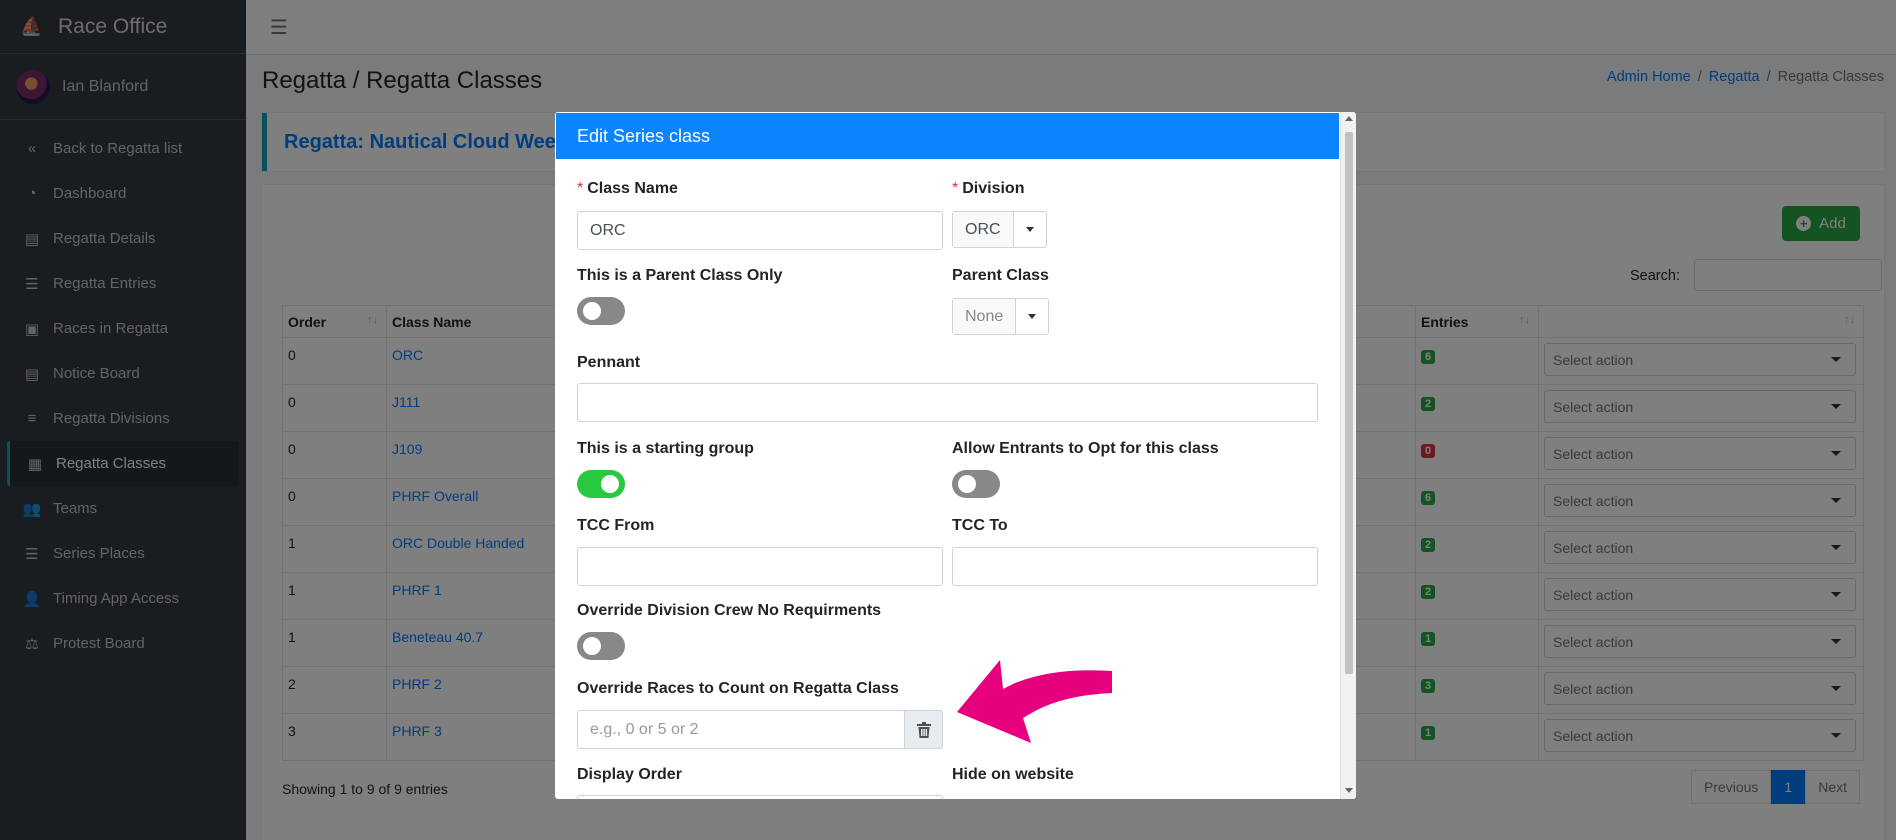  I want to click on scrollbar-thumb, so click(1349, 403).